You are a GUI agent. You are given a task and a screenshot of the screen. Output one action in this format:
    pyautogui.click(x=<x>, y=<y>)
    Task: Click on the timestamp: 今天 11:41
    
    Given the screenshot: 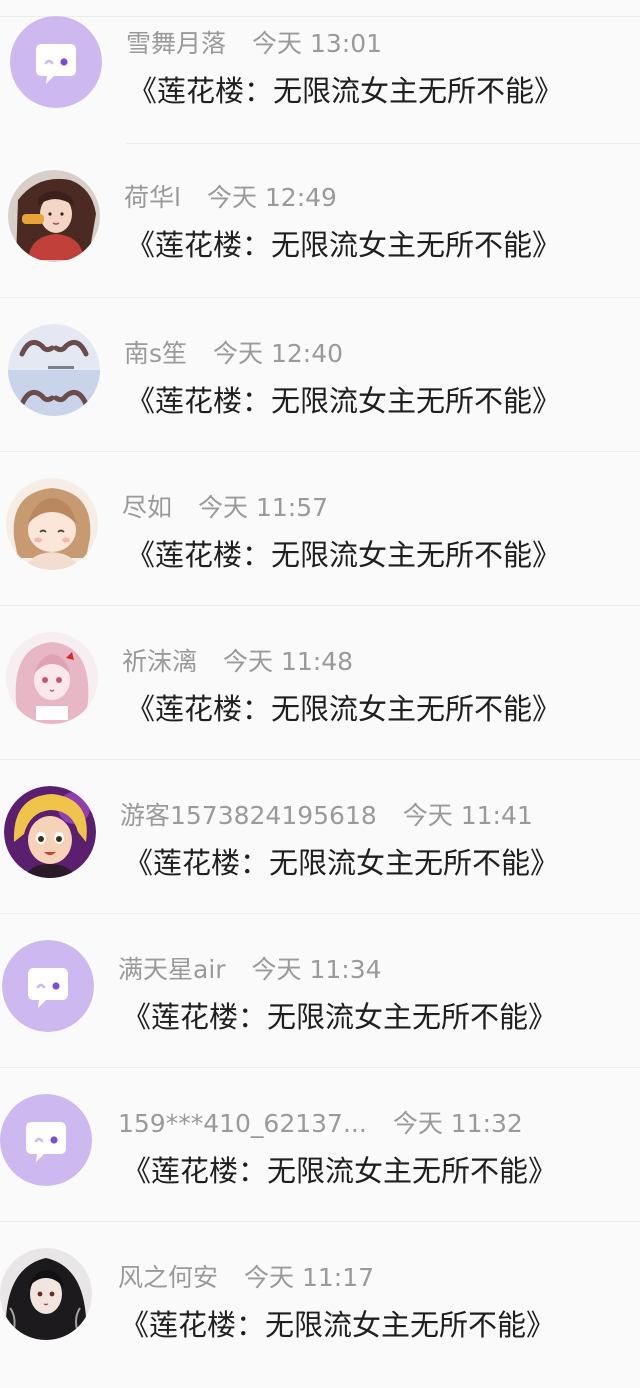 What is the action you would take?
    pyautogui.click(x=467, y=815)
    